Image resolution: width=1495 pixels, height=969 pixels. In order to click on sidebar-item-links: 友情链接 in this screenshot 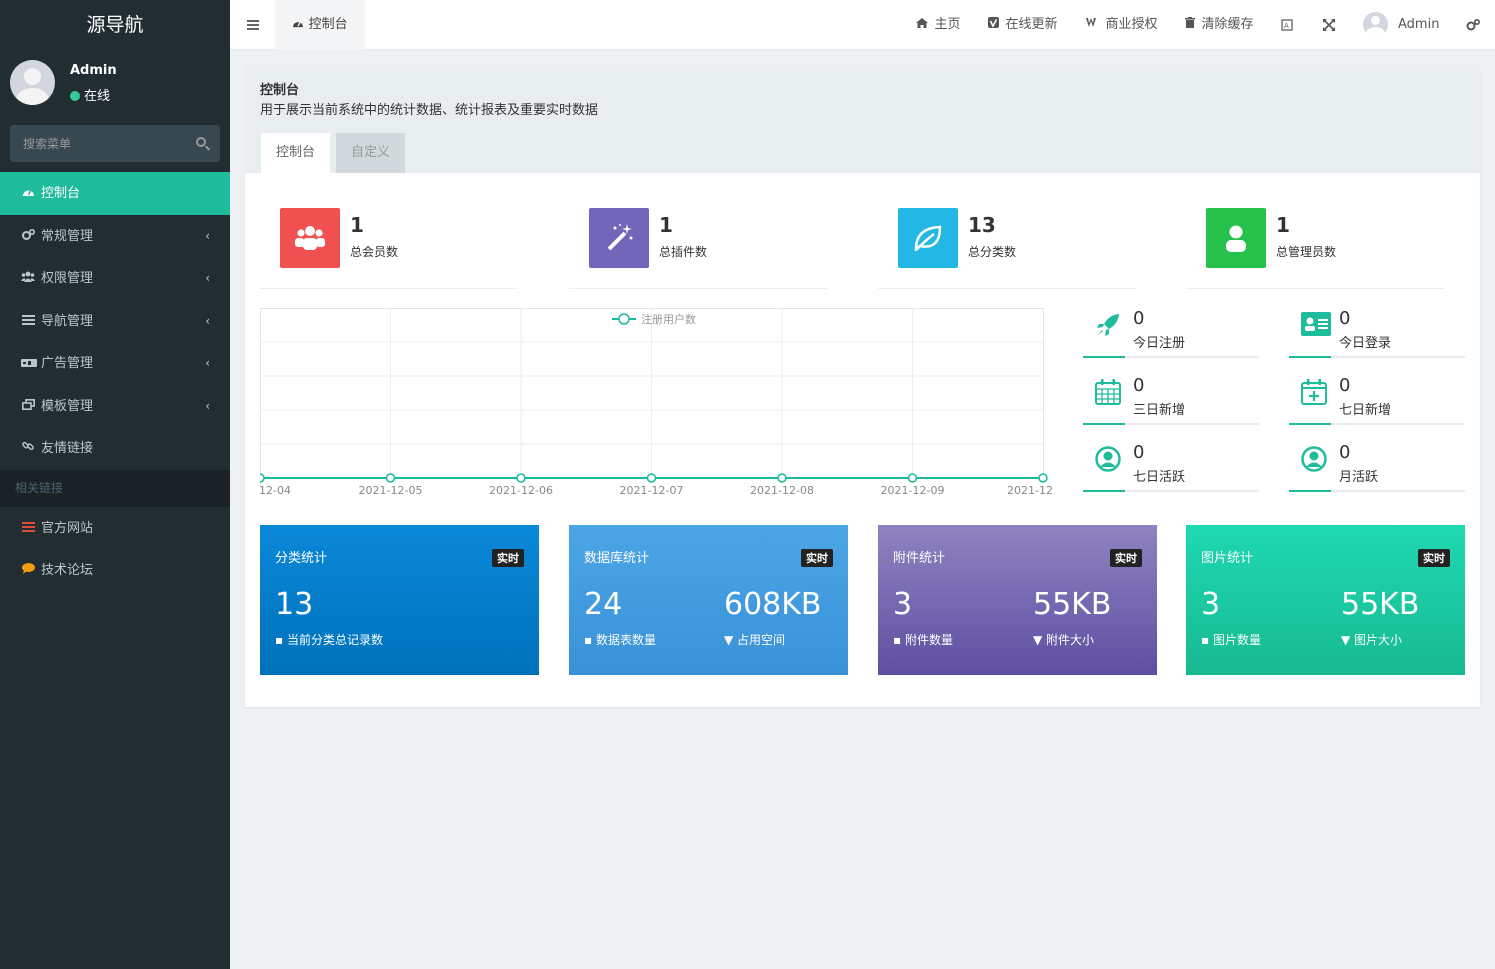, I will do `click(115, 448)`.